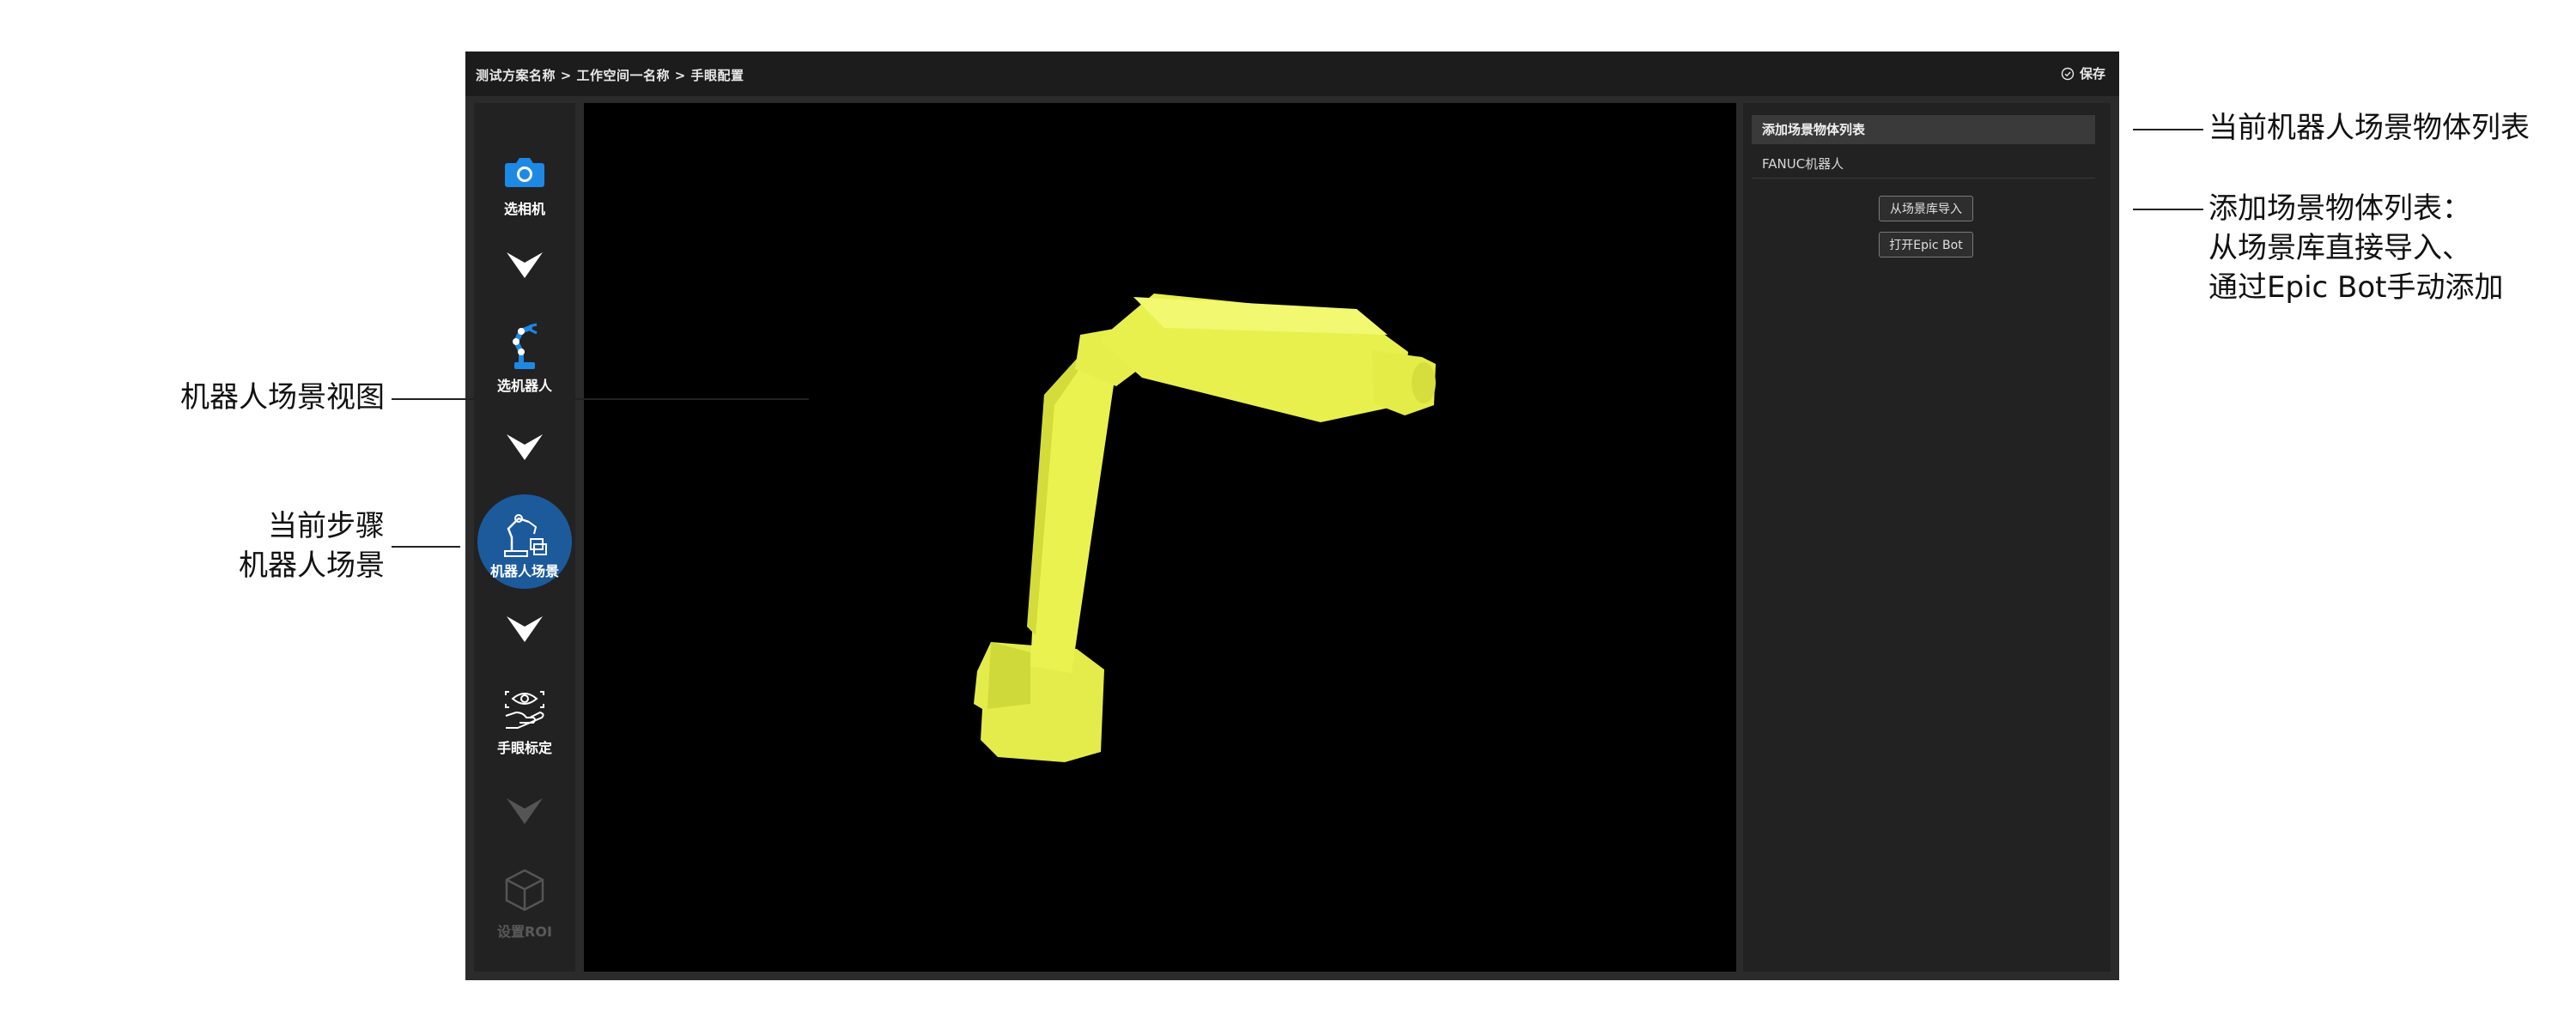 The width and height of the screenshot is (2576, 1030). I want to click on check-circle-icon, so click(2068, 73).